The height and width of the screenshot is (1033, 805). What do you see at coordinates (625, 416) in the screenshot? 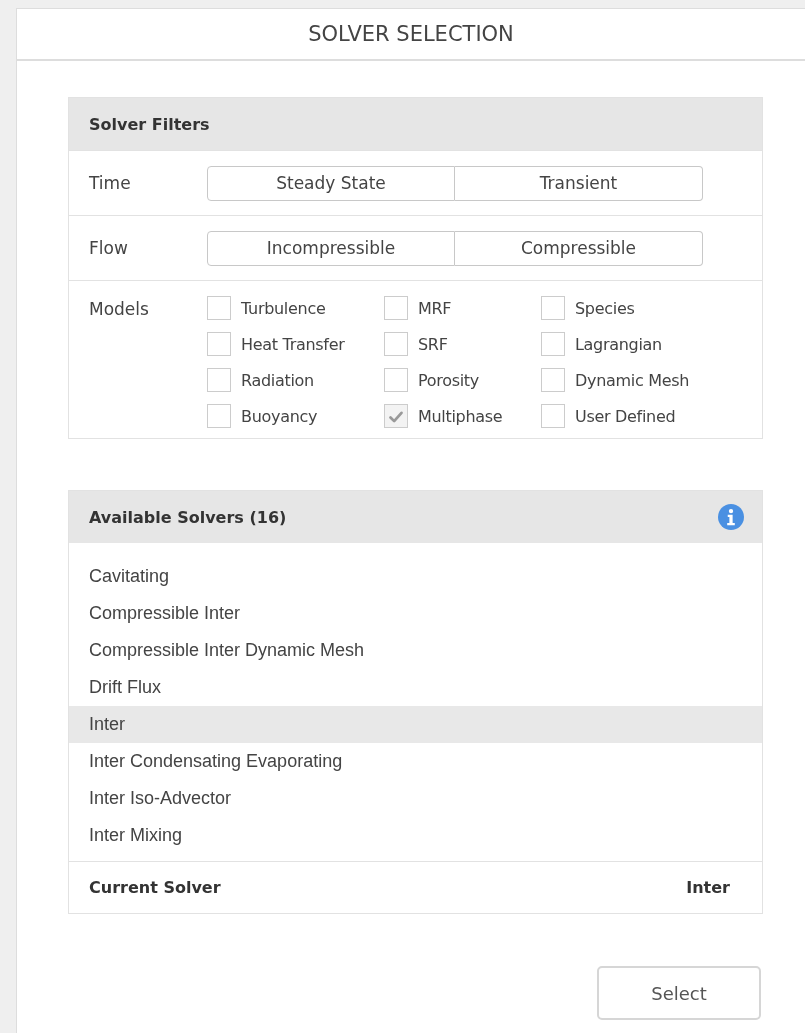
I see `checkbox-label: User Defined` at bounding box center [625, 416].